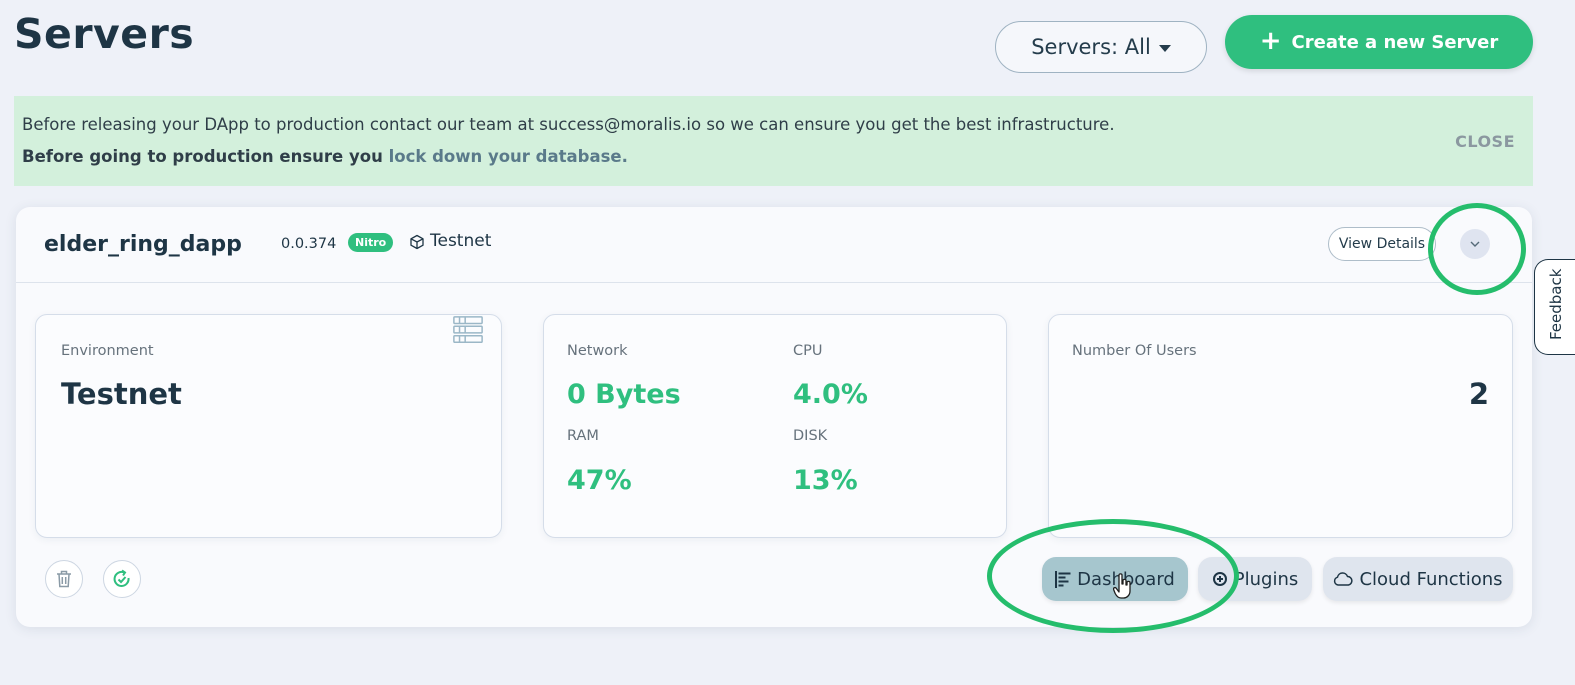  What do you see at coordinates (583, 436) in the screenshot?
I see `ram-stat-label: RAM` at bounding box center [583, 436].